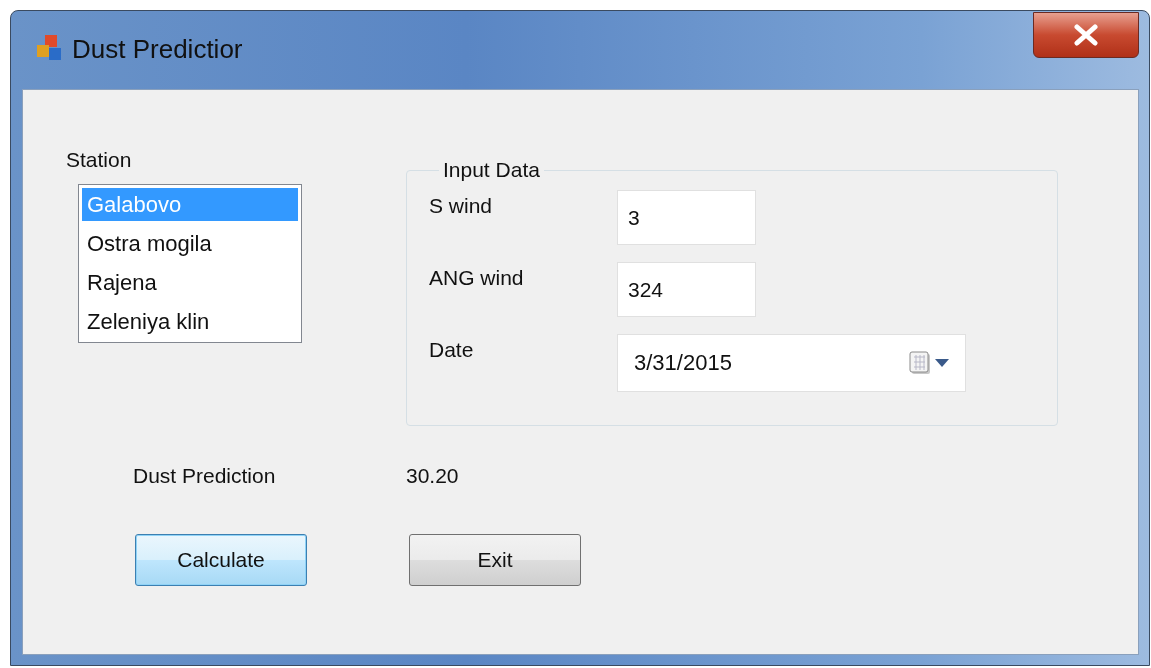 The width and height of the screenshot is (1151, 668). I want to click on push-button: Exit, so click(495, 560).